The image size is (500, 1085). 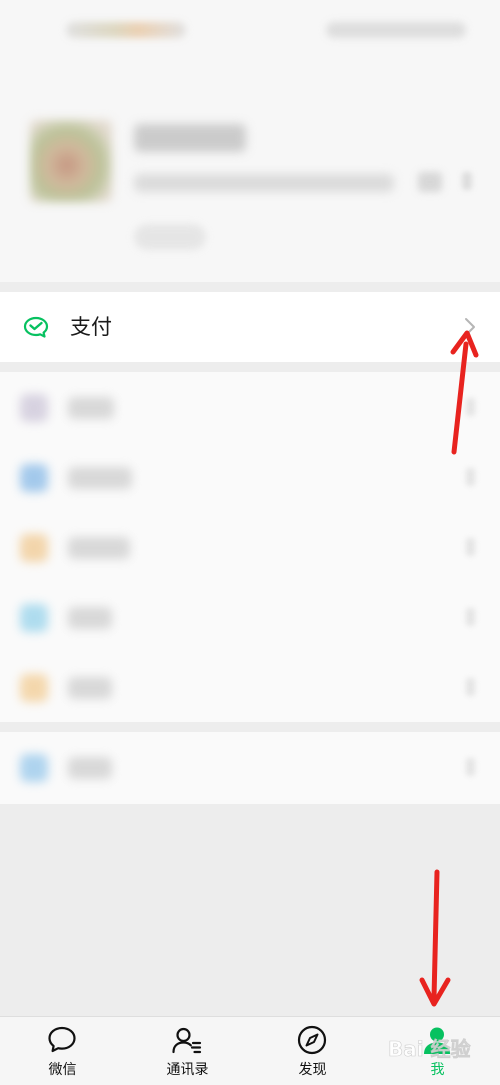 What do you see at coordinates (71, 161) in the screenshot?
I see `avatar` at bounding box center [71, 161].